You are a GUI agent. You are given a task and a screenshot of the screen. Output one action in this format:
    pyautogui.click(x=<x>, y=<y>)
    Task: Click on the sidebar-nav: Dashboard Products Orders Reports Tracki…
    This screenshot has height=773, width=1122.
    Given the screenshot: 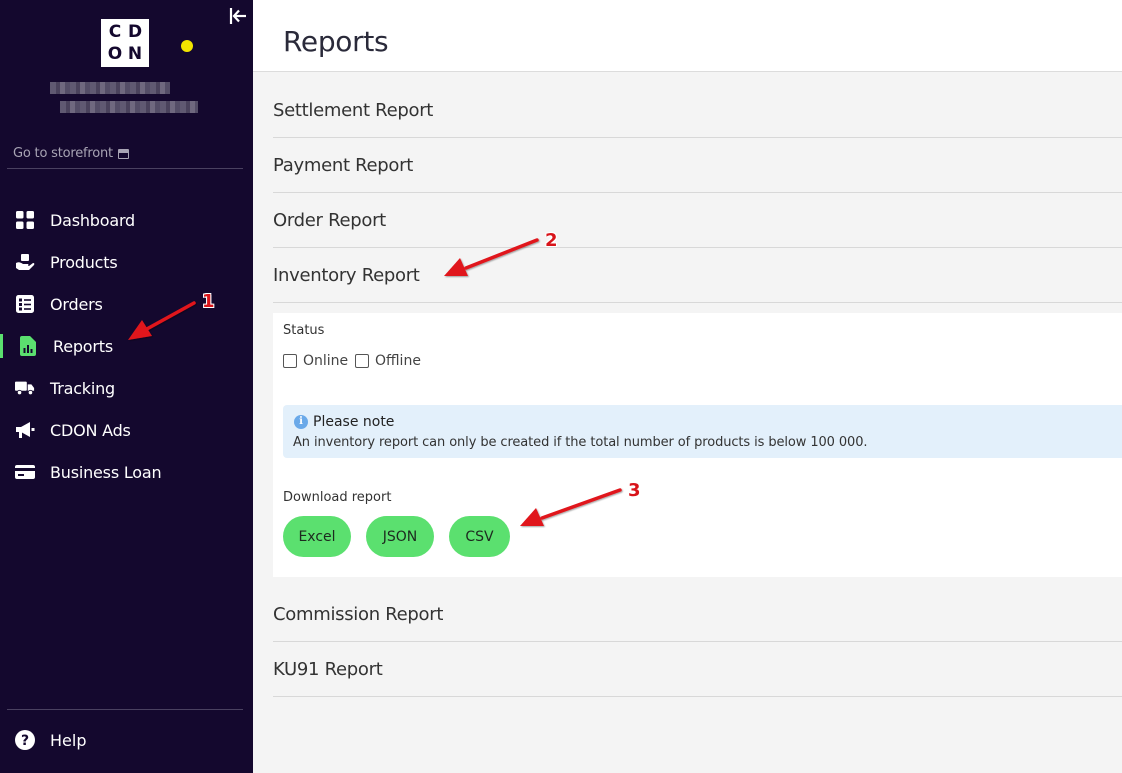 What is the action you would take?
    pyautogui.click(x=126, y=346)
    